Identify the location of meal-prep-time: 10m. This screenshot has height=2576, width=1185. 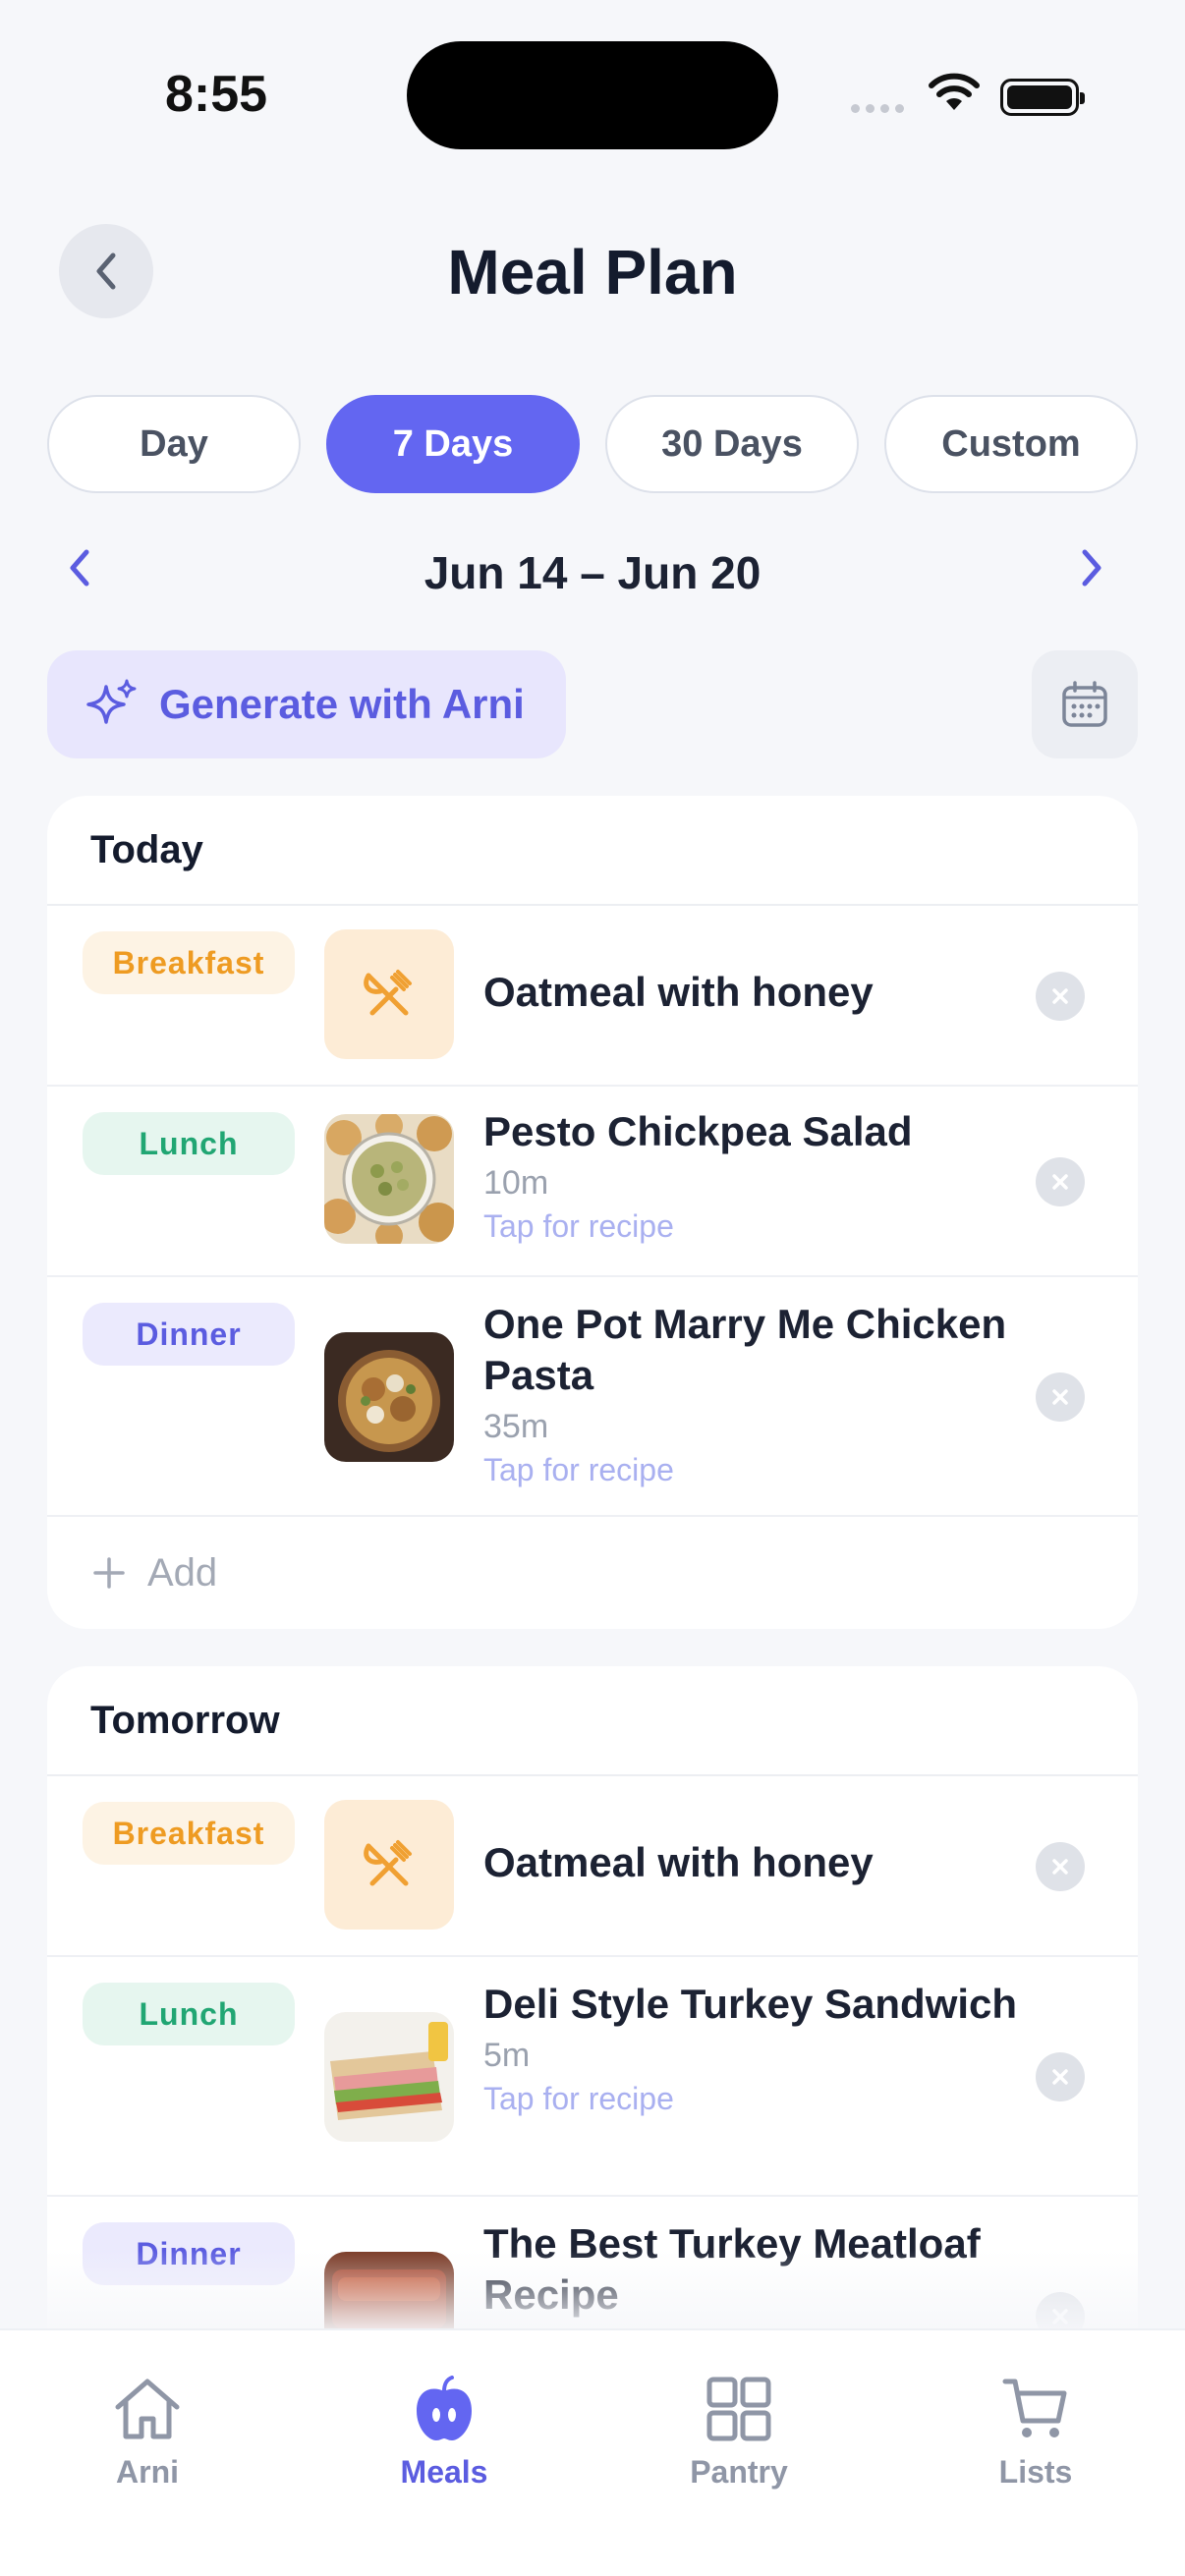
(516, 1183).